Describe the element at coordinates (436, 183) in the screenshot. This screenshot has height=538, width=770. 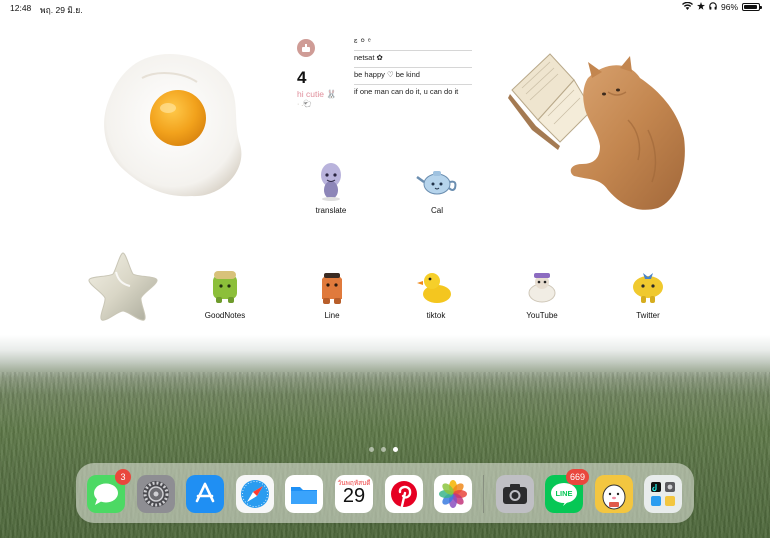
I see `teapot-sticker-icon` at that location.